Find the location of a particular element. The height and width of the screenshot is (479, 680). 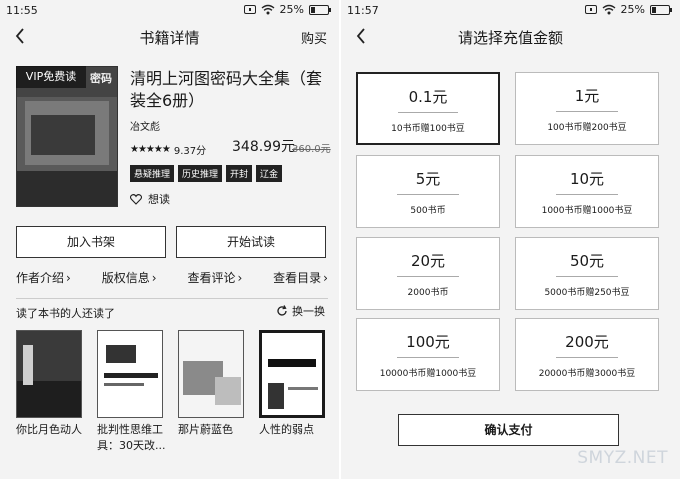

amount-option: 50元 5000书币赠250书豆 is located at coordinates (587, 273).